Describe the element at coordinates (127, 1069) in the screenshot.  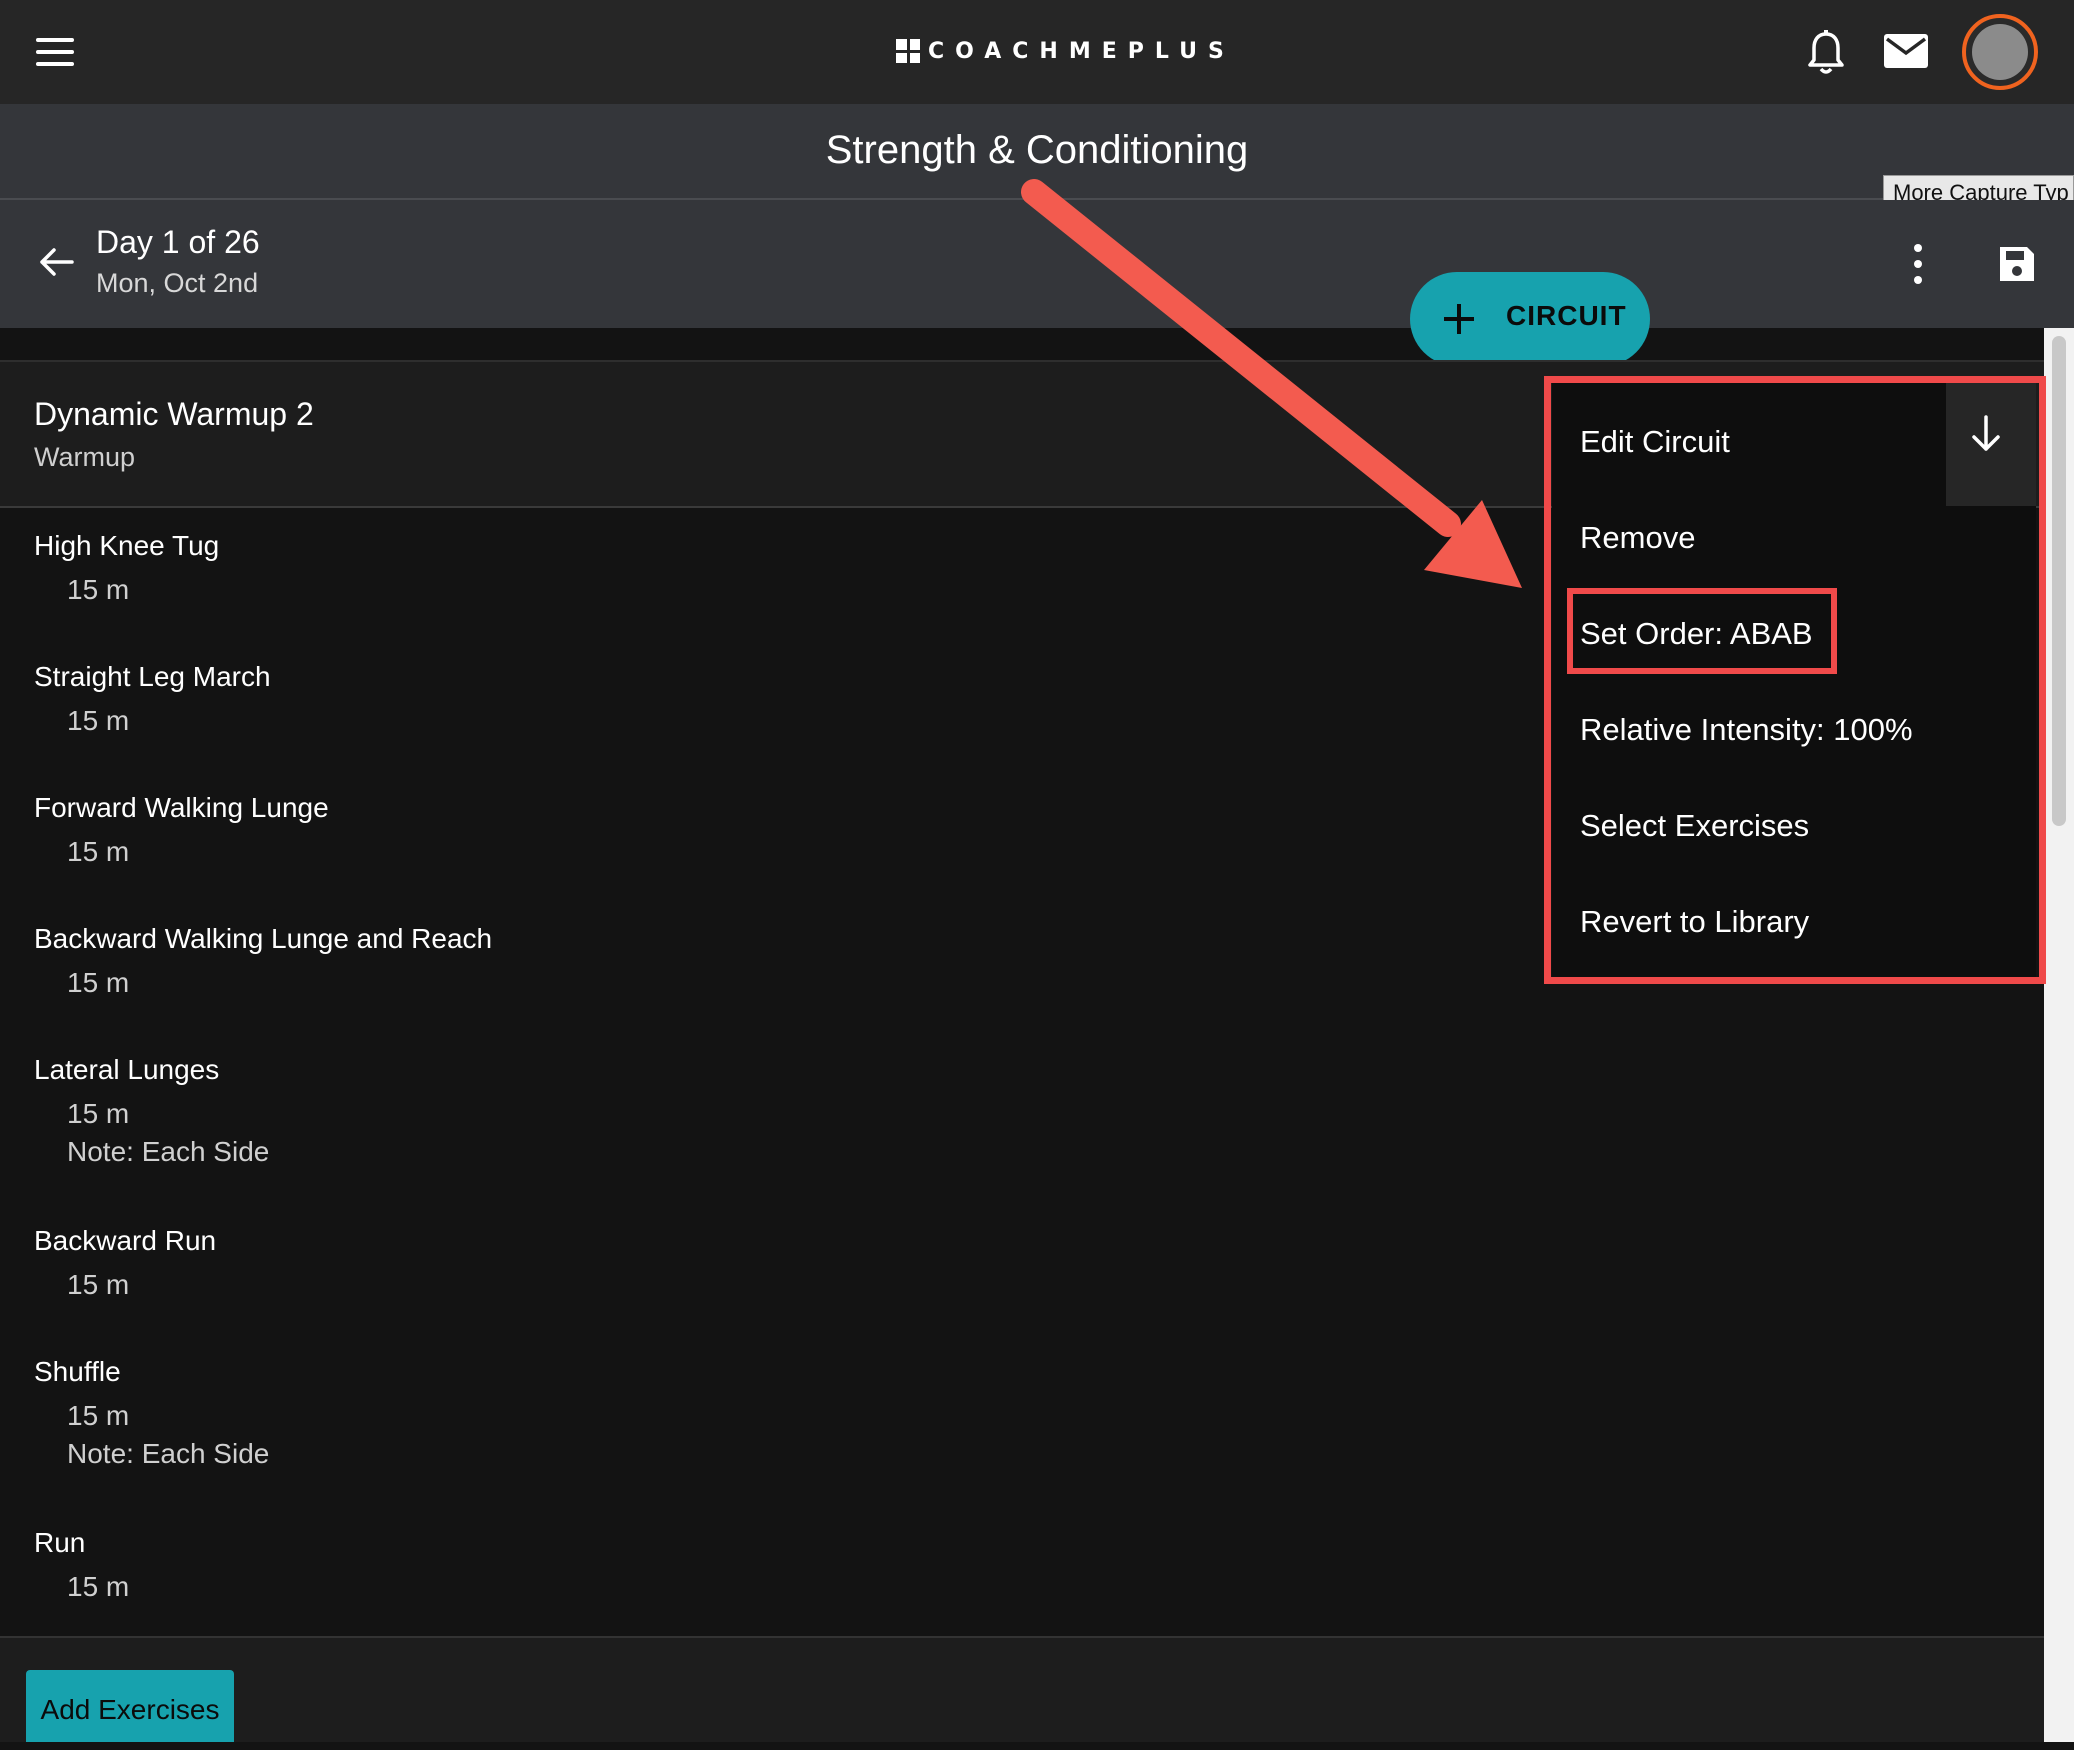
I see `exercise-name: Lateral Lunges` at that location.